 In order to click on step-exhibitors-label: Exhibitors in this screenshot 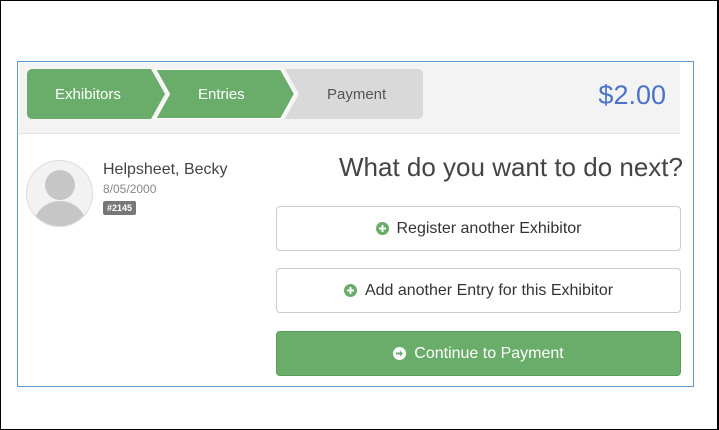, I will do `click(88, 95)`.